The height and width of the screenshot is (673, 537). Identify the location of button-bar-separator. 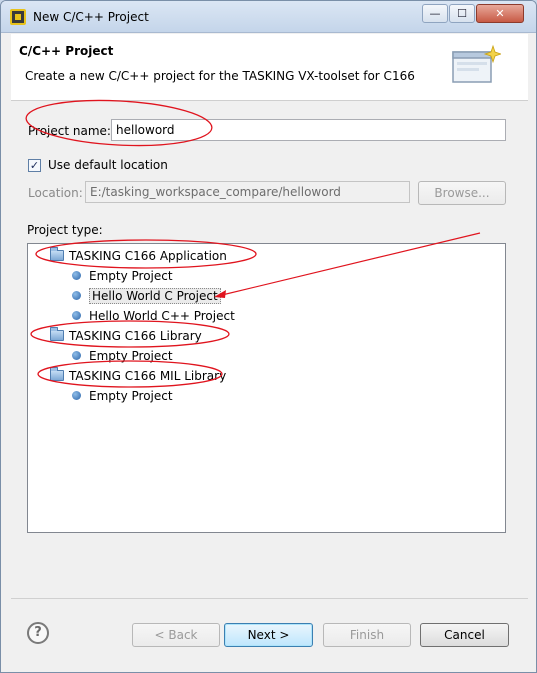
(269, 598).